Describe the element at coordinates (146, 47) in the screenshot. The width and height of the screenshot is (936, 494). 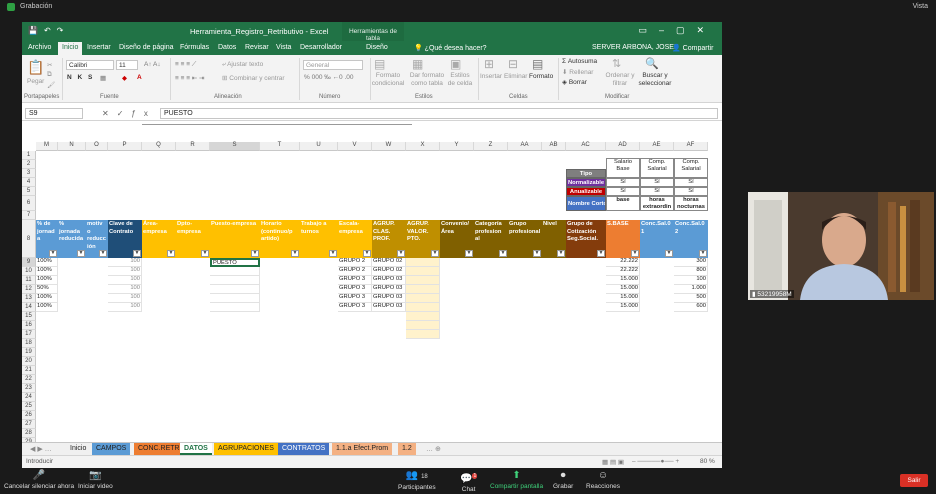
I see `tab-diseno-pagina: Diseño de página` at that location.